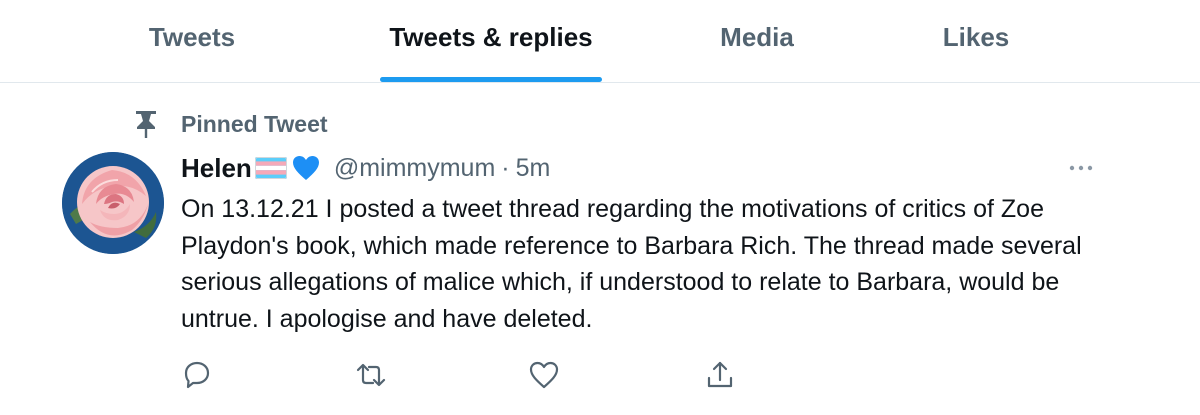 The width and height of the screenshot is (1200, 415). What do you see at coordinates (491, 79) in the screenshot?
I see `active-tab-indicator` at bounding box center [491, 79].